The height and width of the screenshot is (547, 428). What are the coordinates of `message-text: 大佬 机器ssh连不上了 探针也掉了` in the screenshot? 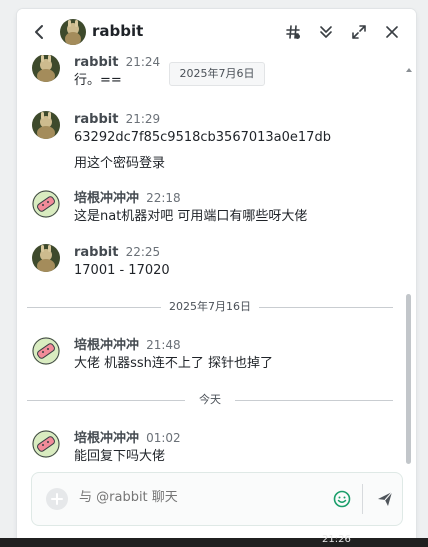 It's located at (174, 363).